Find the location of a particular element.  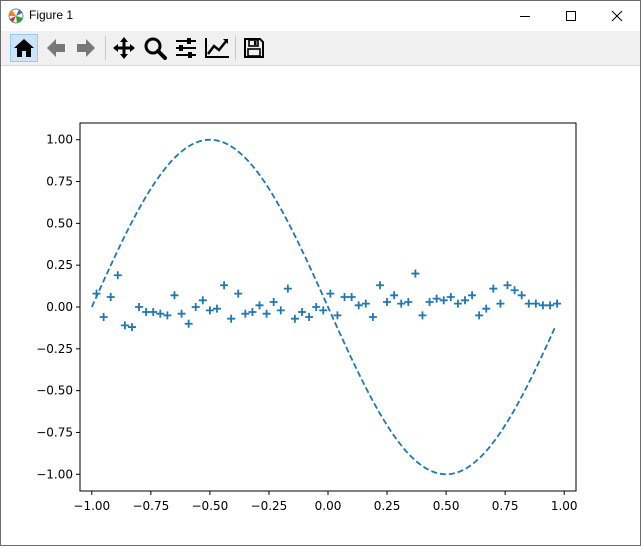

y-tick-label: 0.00 is located at coordinates (59, 307).